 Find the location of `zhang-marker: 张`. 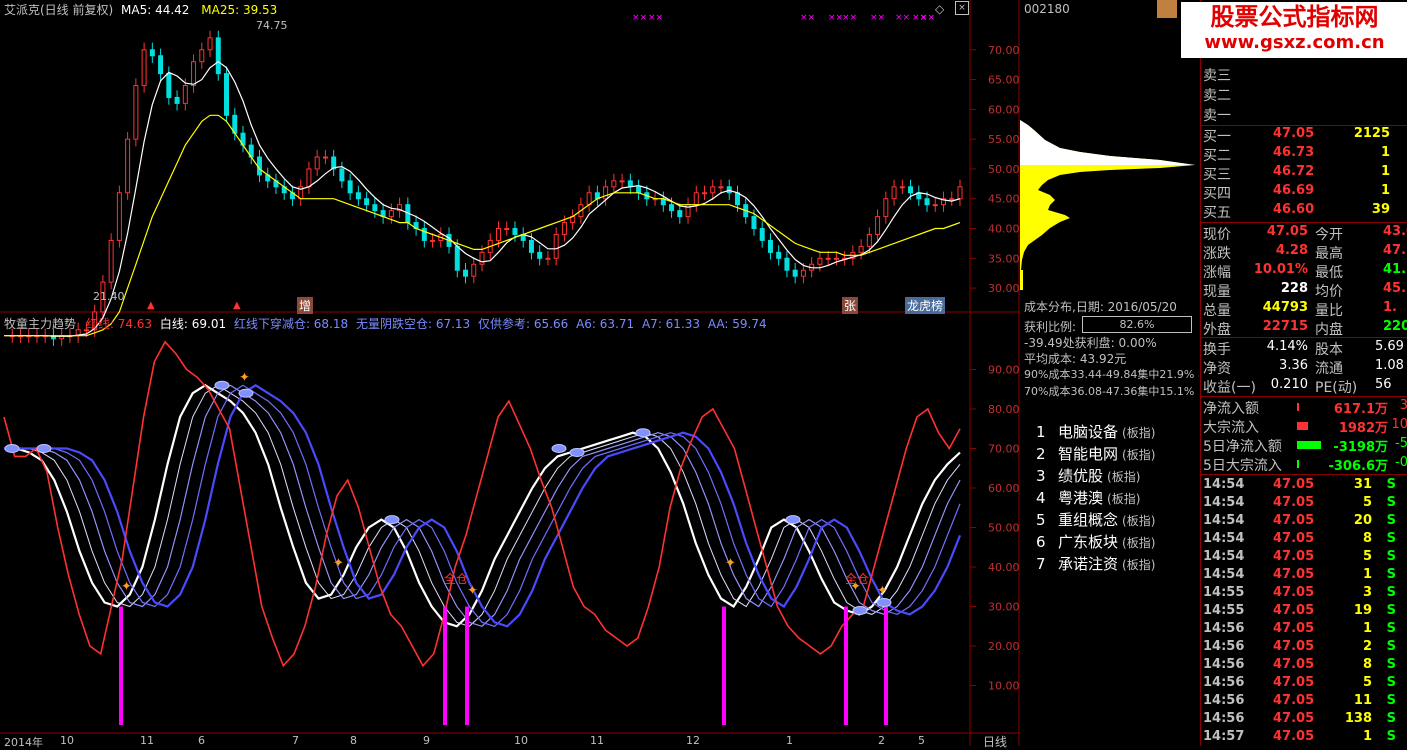

zhang-marker: 张 is located at coordinates (850, 305).